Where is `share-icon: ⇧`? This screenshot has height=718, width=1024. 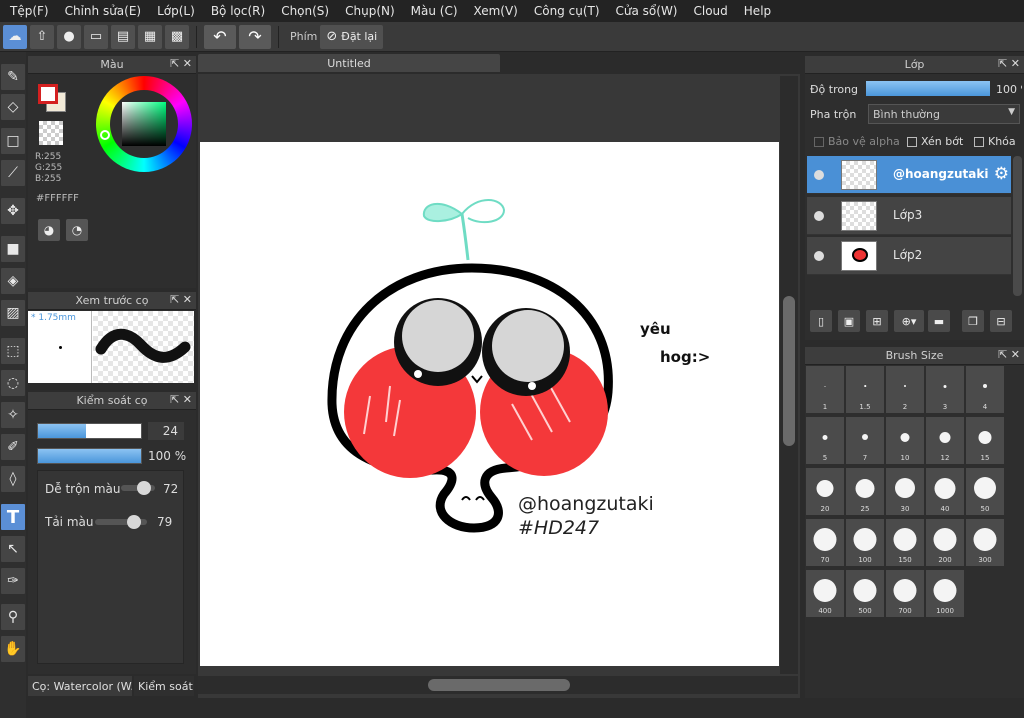 share-icon: ⇧ is located at coordinates (42, 36).